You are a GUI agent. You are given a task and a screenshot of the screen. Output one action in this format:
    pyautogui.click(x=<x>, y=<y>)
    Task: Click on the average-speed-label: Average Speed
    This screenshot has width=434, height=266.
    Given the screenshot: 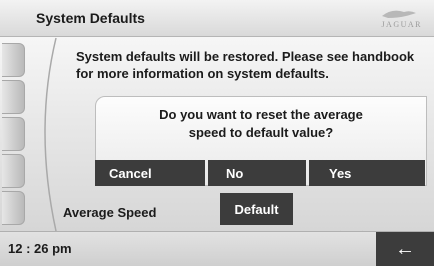 What is the action you would take?
    pyautogui.click(x=110, y=212)
    